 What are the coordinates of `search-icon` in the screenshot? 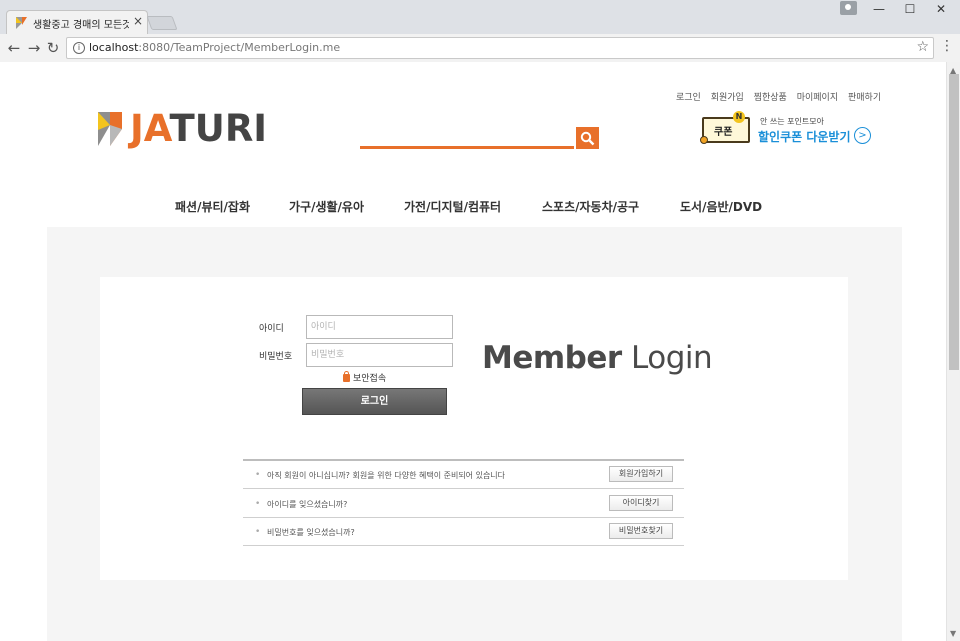 It's located at (587, 138).